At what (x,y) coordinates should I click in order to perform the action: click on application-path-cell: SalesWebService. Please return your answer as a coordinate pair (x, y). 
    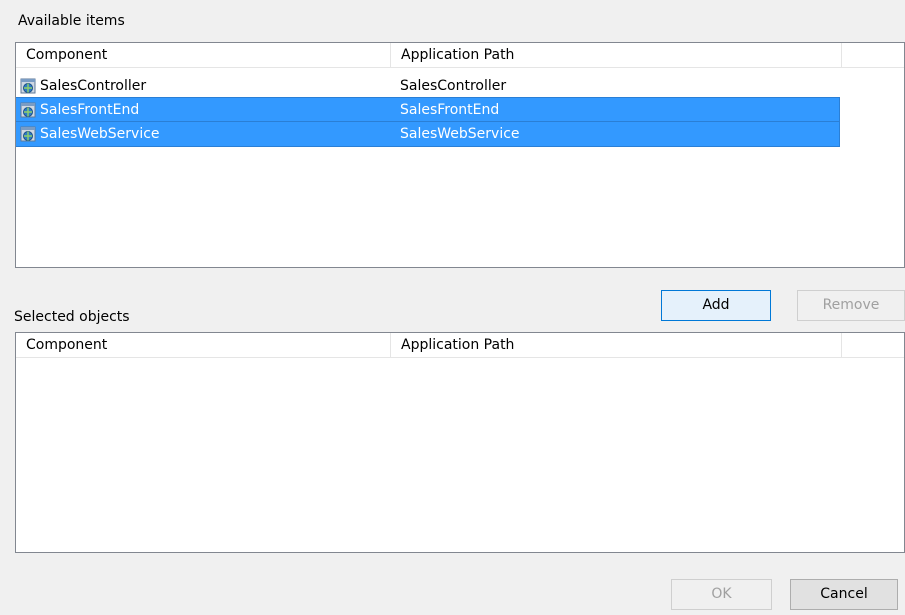
    Looking at the image, I should click on (460, 134).